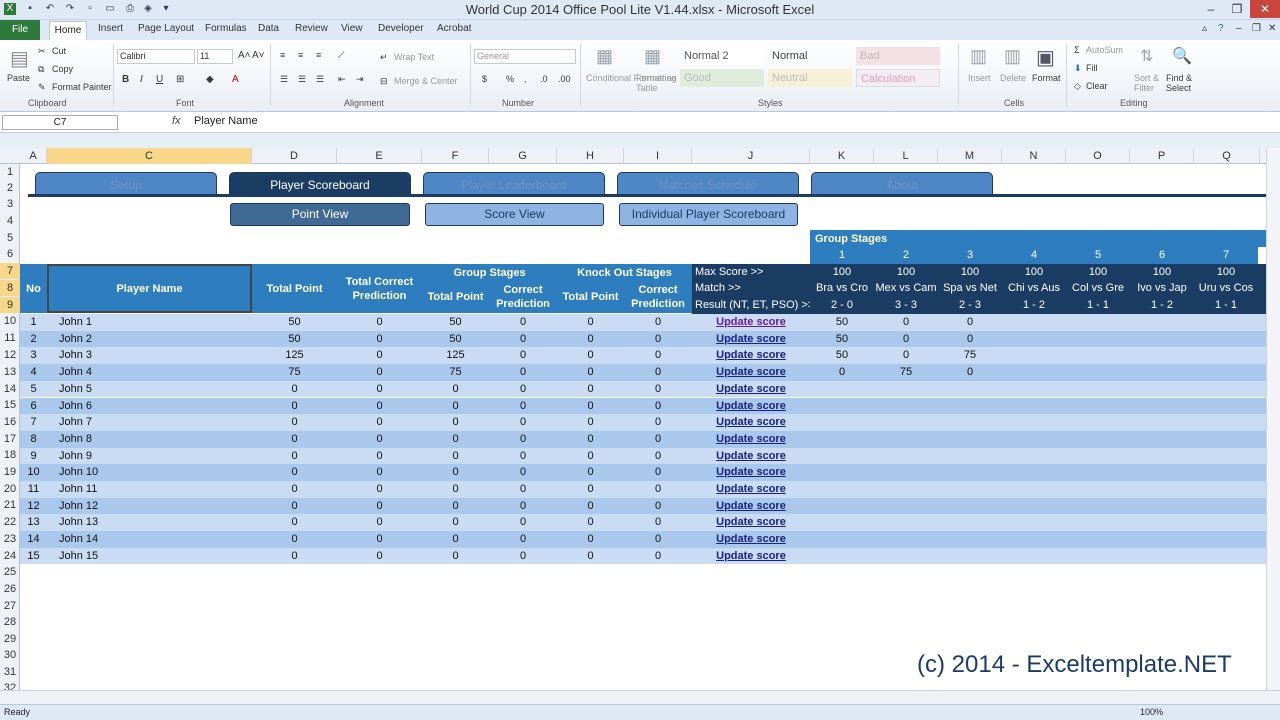 This screenshot has height=720, width=1280. What do you see at coordinates (149, 372) in the screenshot?
I see `cell-name: John 4` at bounding box center [149, 372].